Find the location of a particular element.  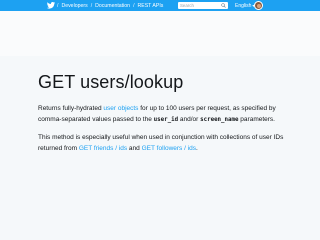

avatar-face is located at coordinates (259, 5).